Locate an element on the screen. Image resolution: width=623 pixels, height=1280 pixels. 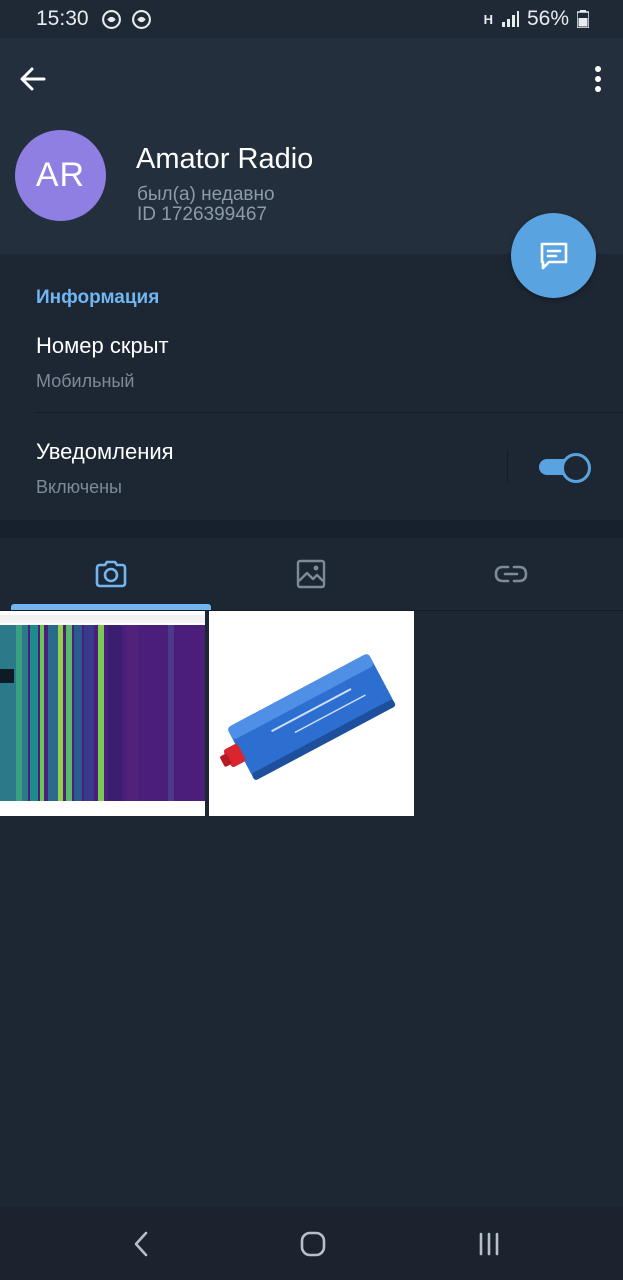
active-tab-indicator is located at coordinates (111, 607).